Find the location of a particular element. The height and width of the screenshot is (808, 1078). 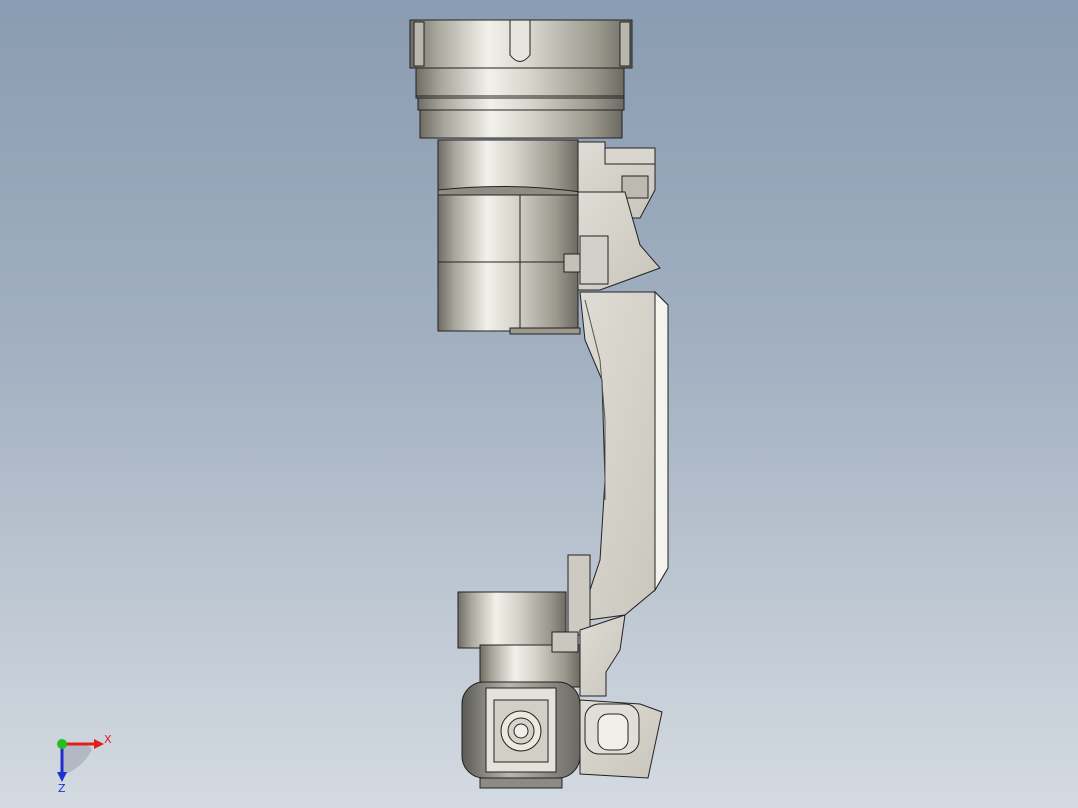

shoulder-bracket is located at coordinates (612, 216).